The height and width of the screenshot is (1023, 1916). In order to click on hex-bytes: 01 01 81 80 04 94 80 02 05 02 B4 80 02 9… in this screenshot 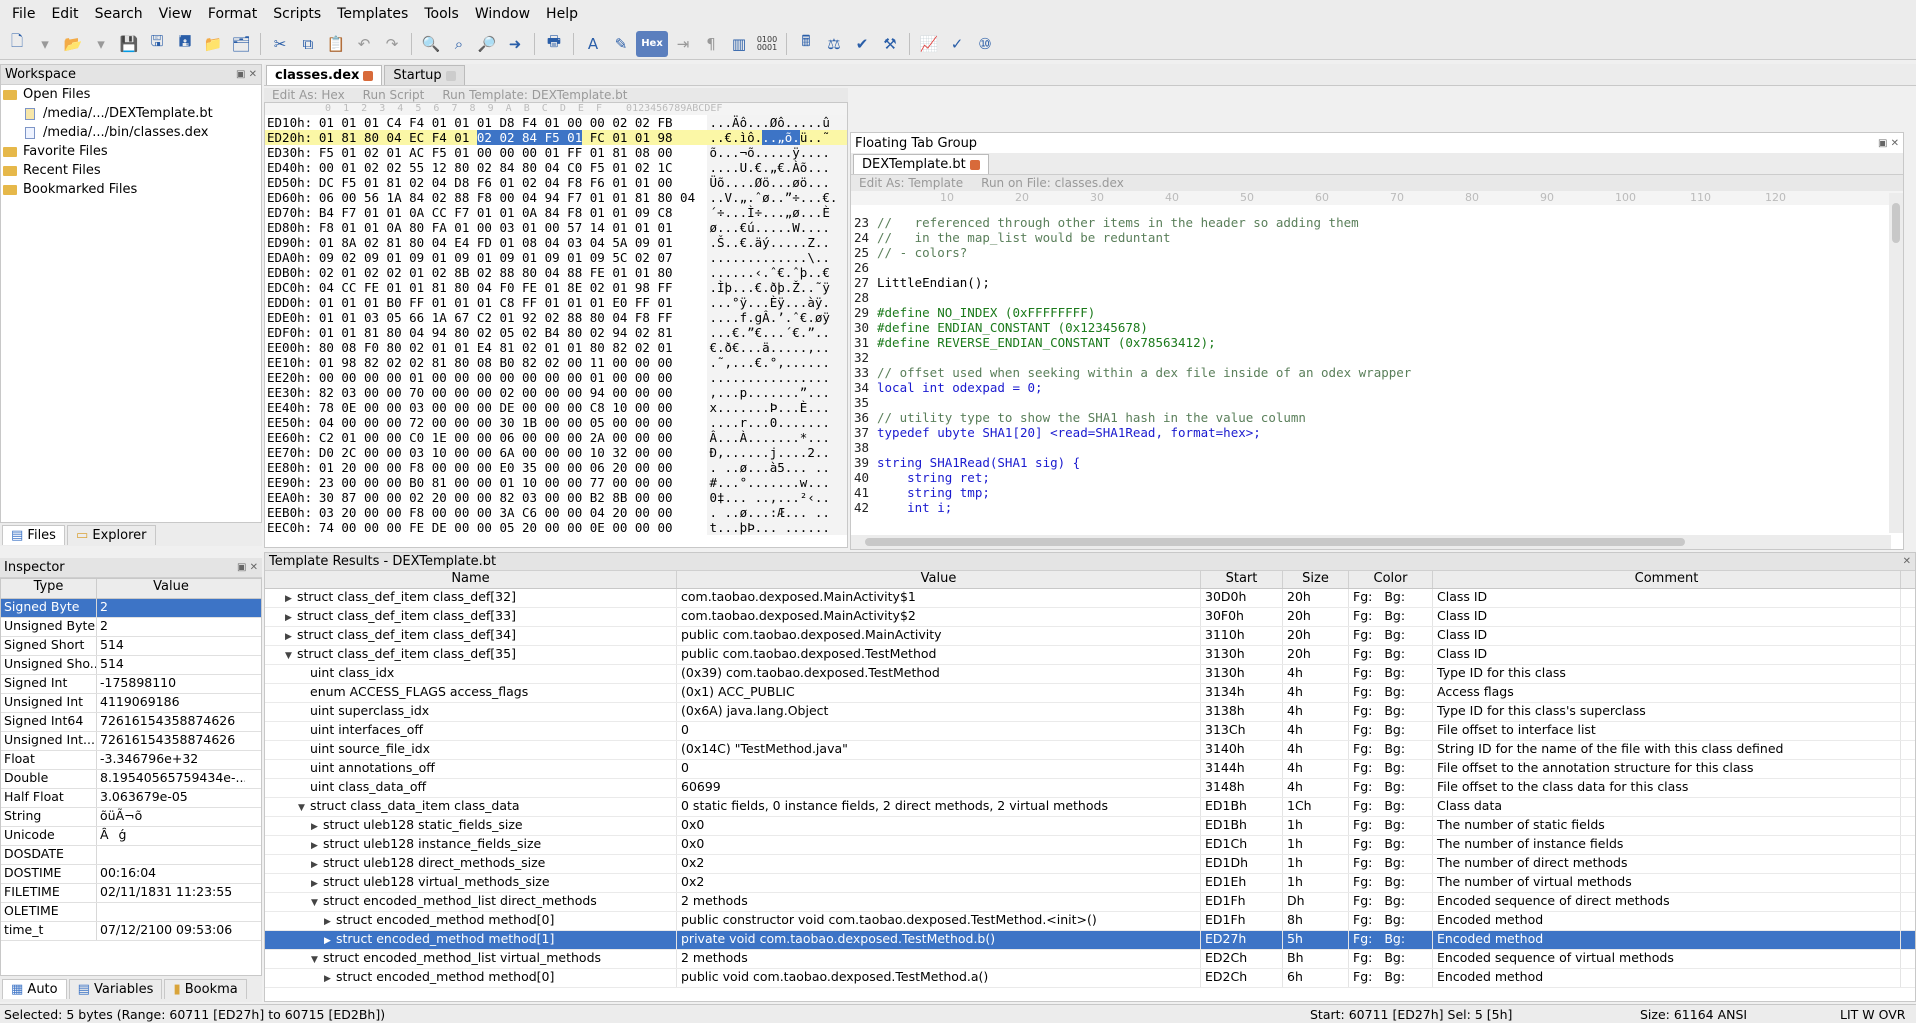, I will do `click(512, 332)`.